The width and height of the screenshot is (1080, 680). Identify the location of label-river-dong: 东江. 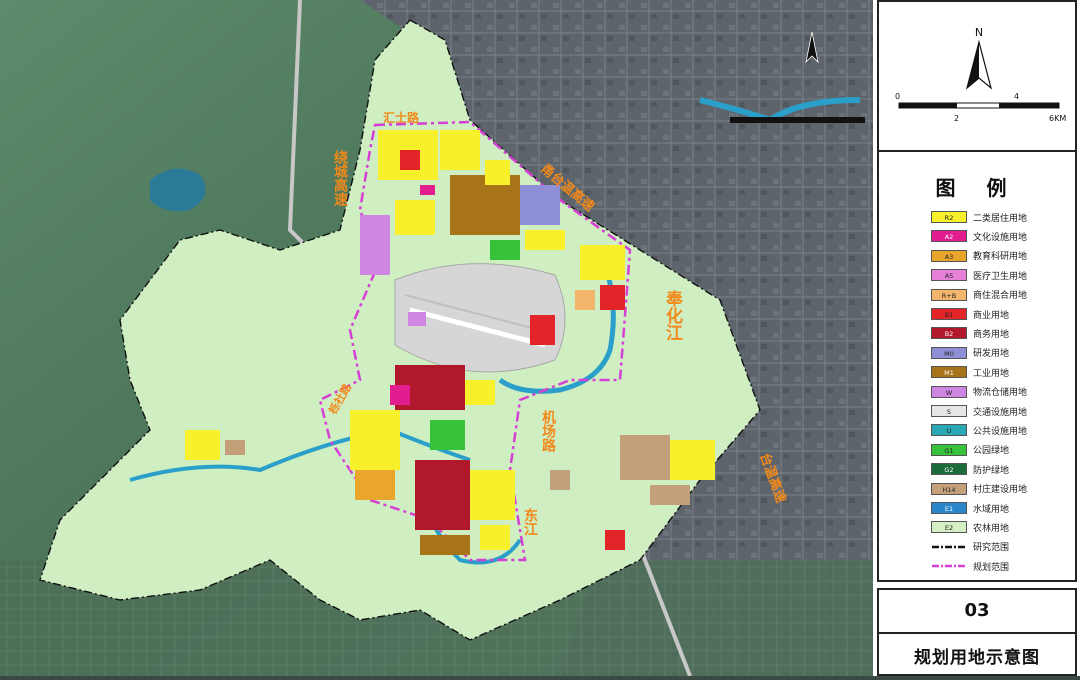
(530, 522).